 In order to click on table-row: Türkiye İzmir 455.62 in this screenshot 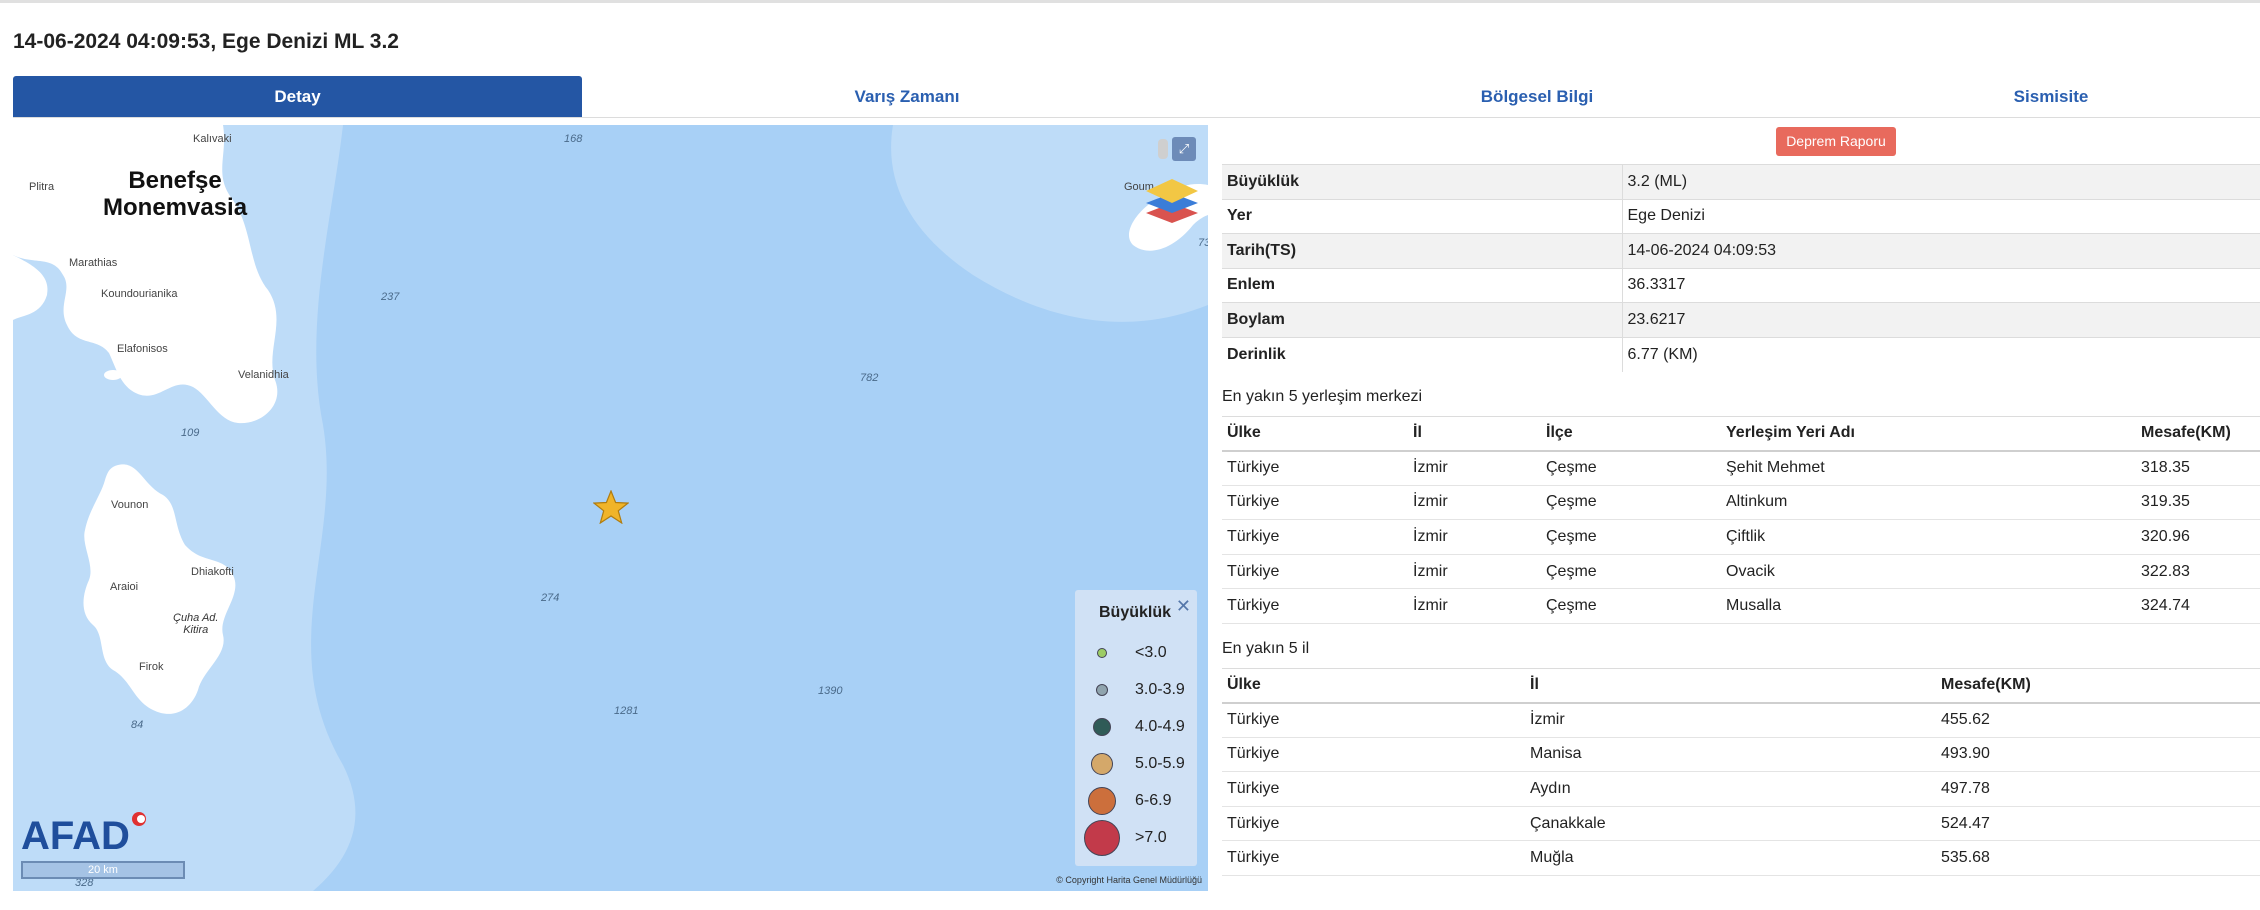, I will do `click(1741, 720)`.